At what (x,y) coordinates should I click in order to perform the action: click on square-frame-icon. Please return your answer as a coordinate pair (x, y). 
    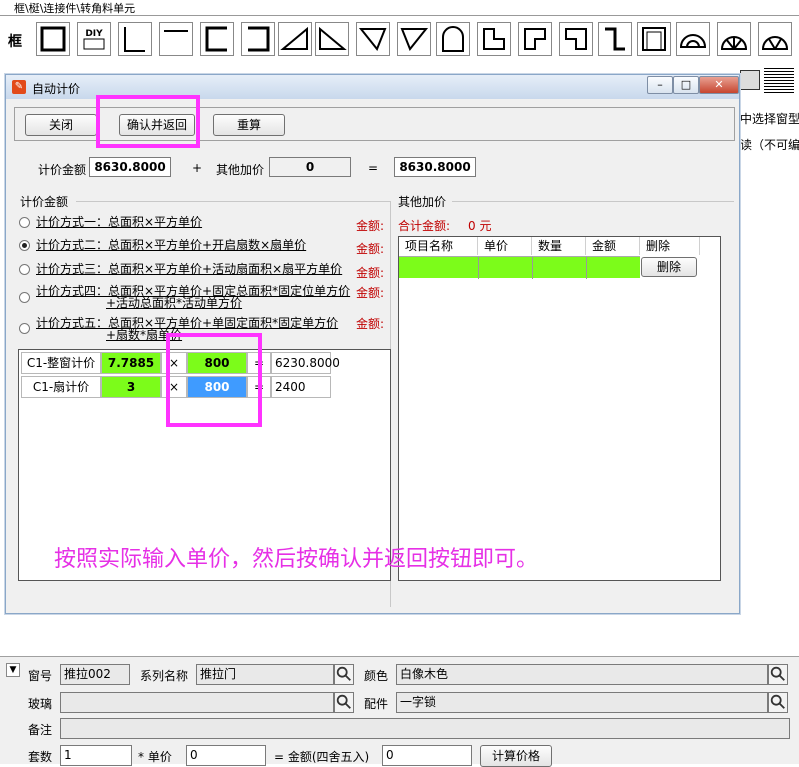
    Looking at the image, I should click on (53, 39).